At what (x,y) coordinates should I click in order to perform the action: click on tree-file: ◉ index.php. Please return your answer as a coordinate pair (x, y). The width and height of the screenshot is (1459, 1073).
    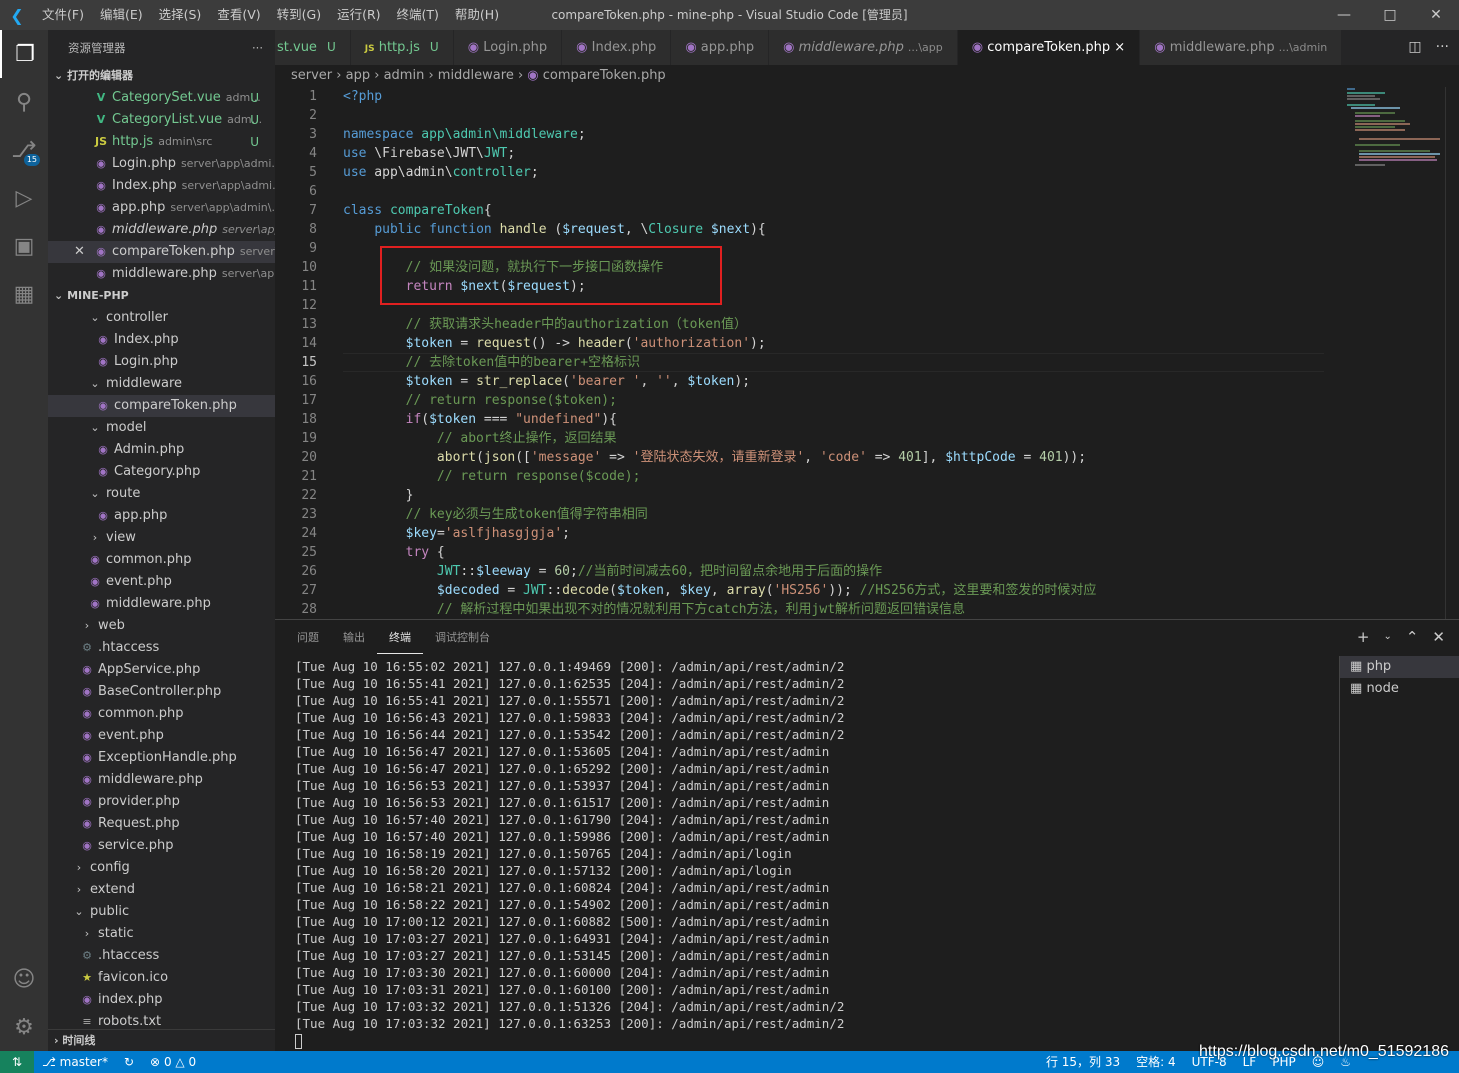
    Looking at the image, I should click on (161, 1000).